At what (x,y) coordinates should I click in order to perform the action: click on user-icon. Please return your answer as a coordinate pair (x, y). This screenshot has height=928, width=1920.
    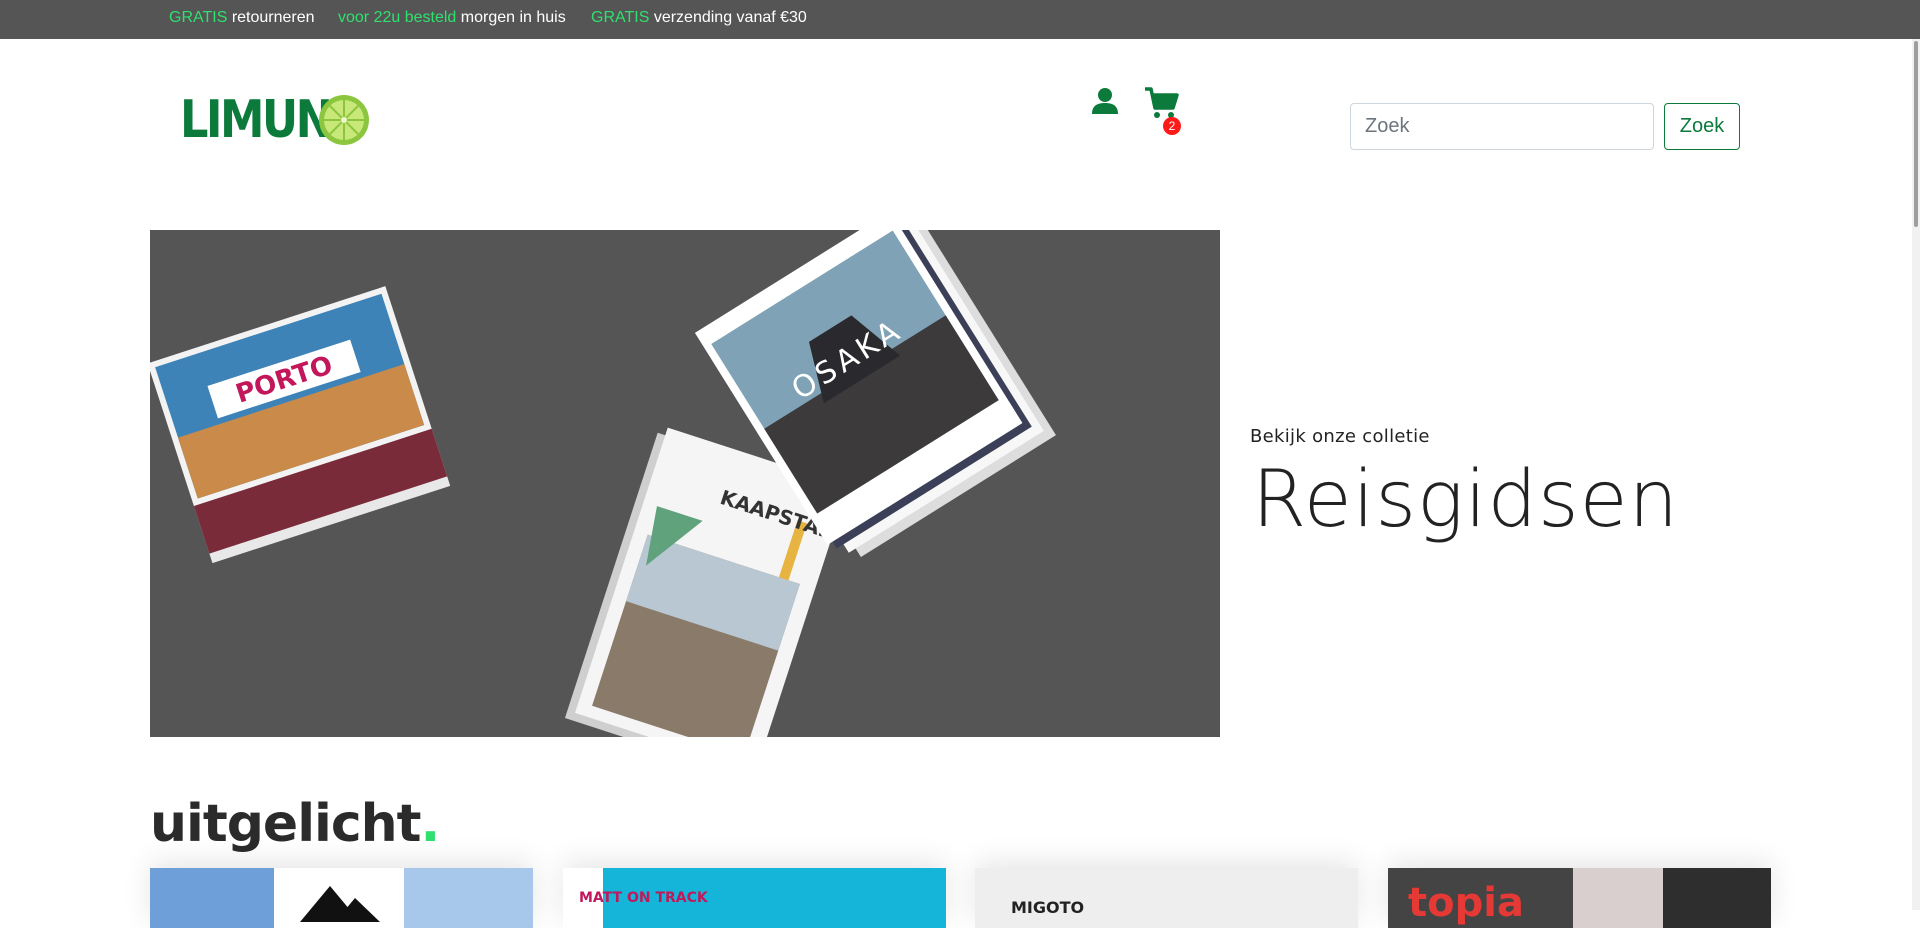
    Looking at the image, I should click on (1105, 101).